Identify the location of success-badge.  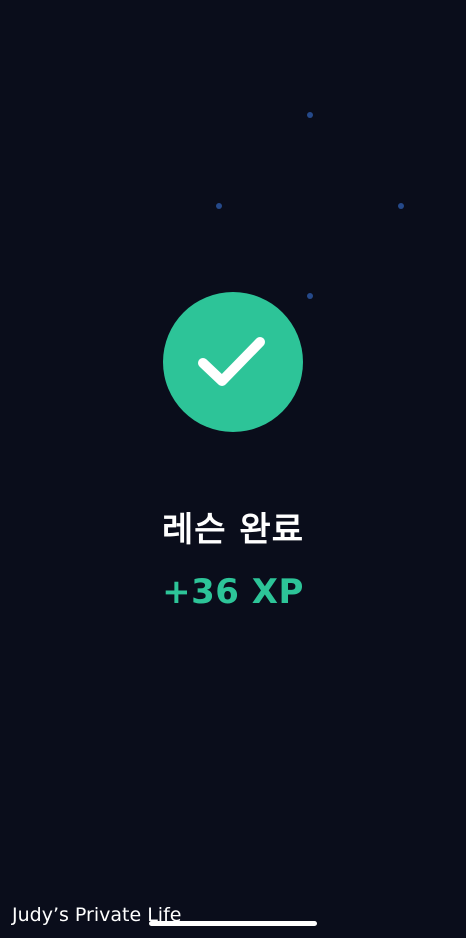
(233, 362).